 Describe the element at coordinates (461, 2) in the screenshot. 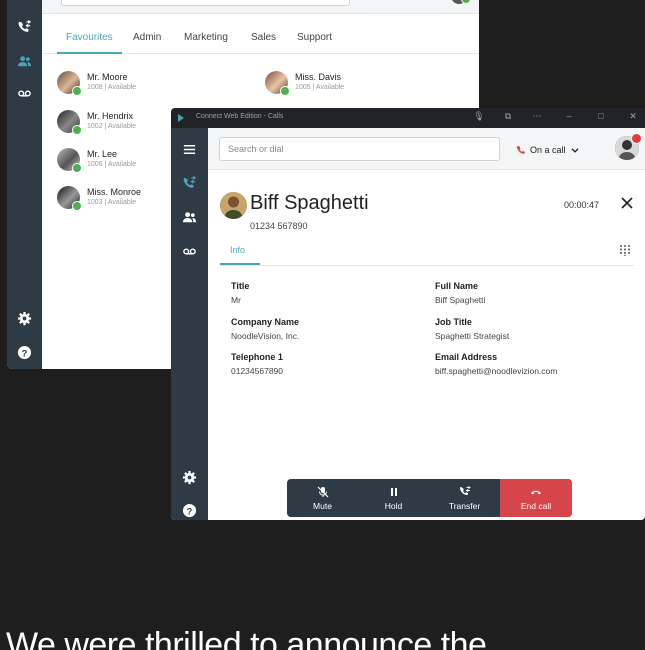

I see `back-user-avatar` at that location.